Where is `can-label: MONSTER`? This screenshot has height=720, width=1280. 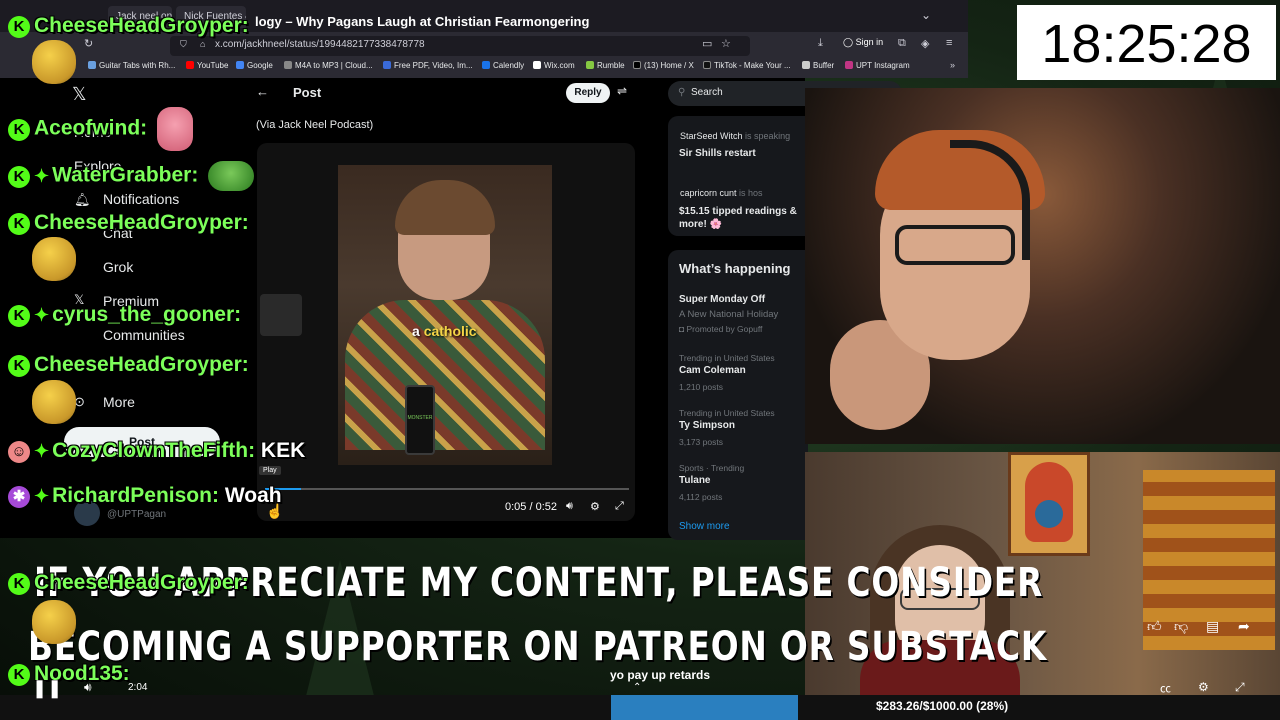
can-label: MONSTER is located at coordinates (420, 418).